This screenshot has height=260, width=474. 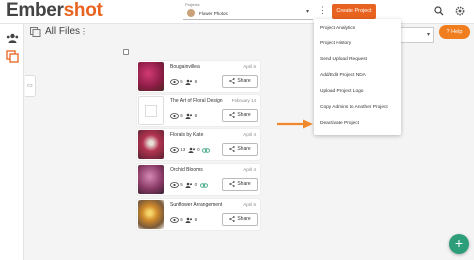 I want to click on left-nav, so click(x=12, y=142).